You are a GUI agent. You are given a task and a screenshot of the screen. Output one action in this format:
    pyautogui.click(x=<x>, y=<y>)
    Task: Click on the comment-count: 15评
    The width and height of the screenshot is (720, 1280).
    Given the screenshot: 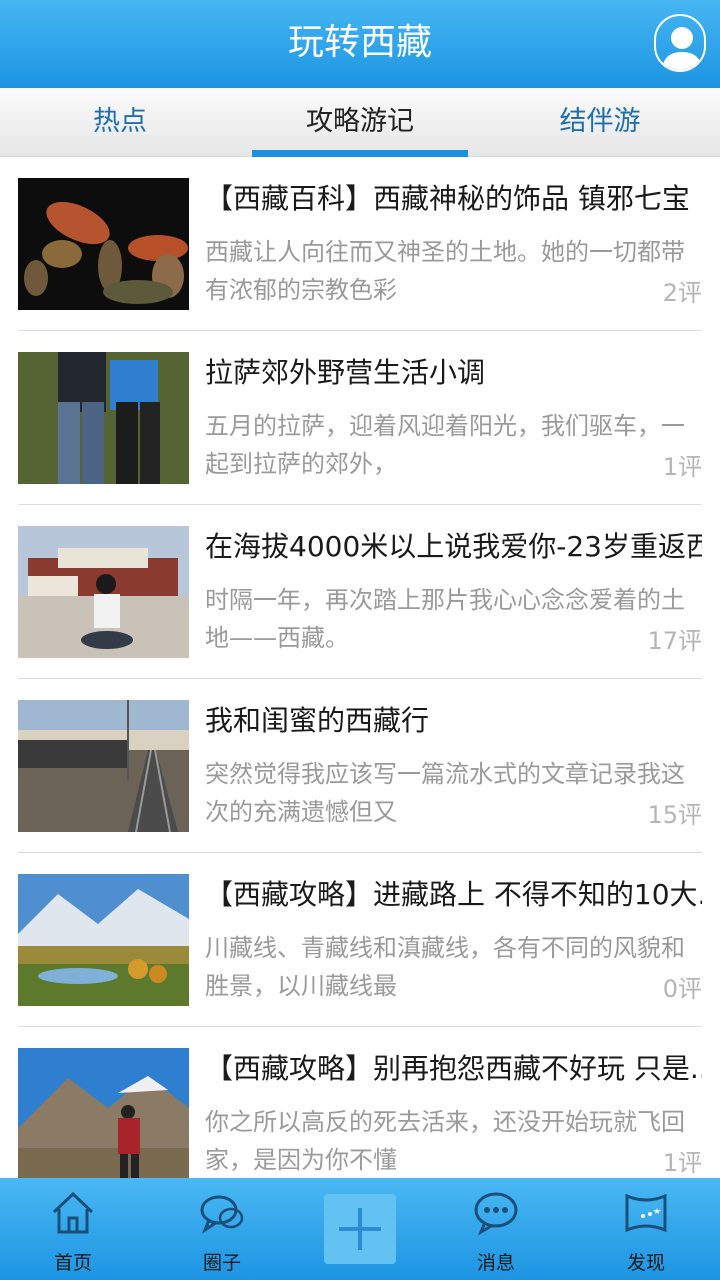 What is the action you would take?
    pyautogui.click(x=674, y=815)
    